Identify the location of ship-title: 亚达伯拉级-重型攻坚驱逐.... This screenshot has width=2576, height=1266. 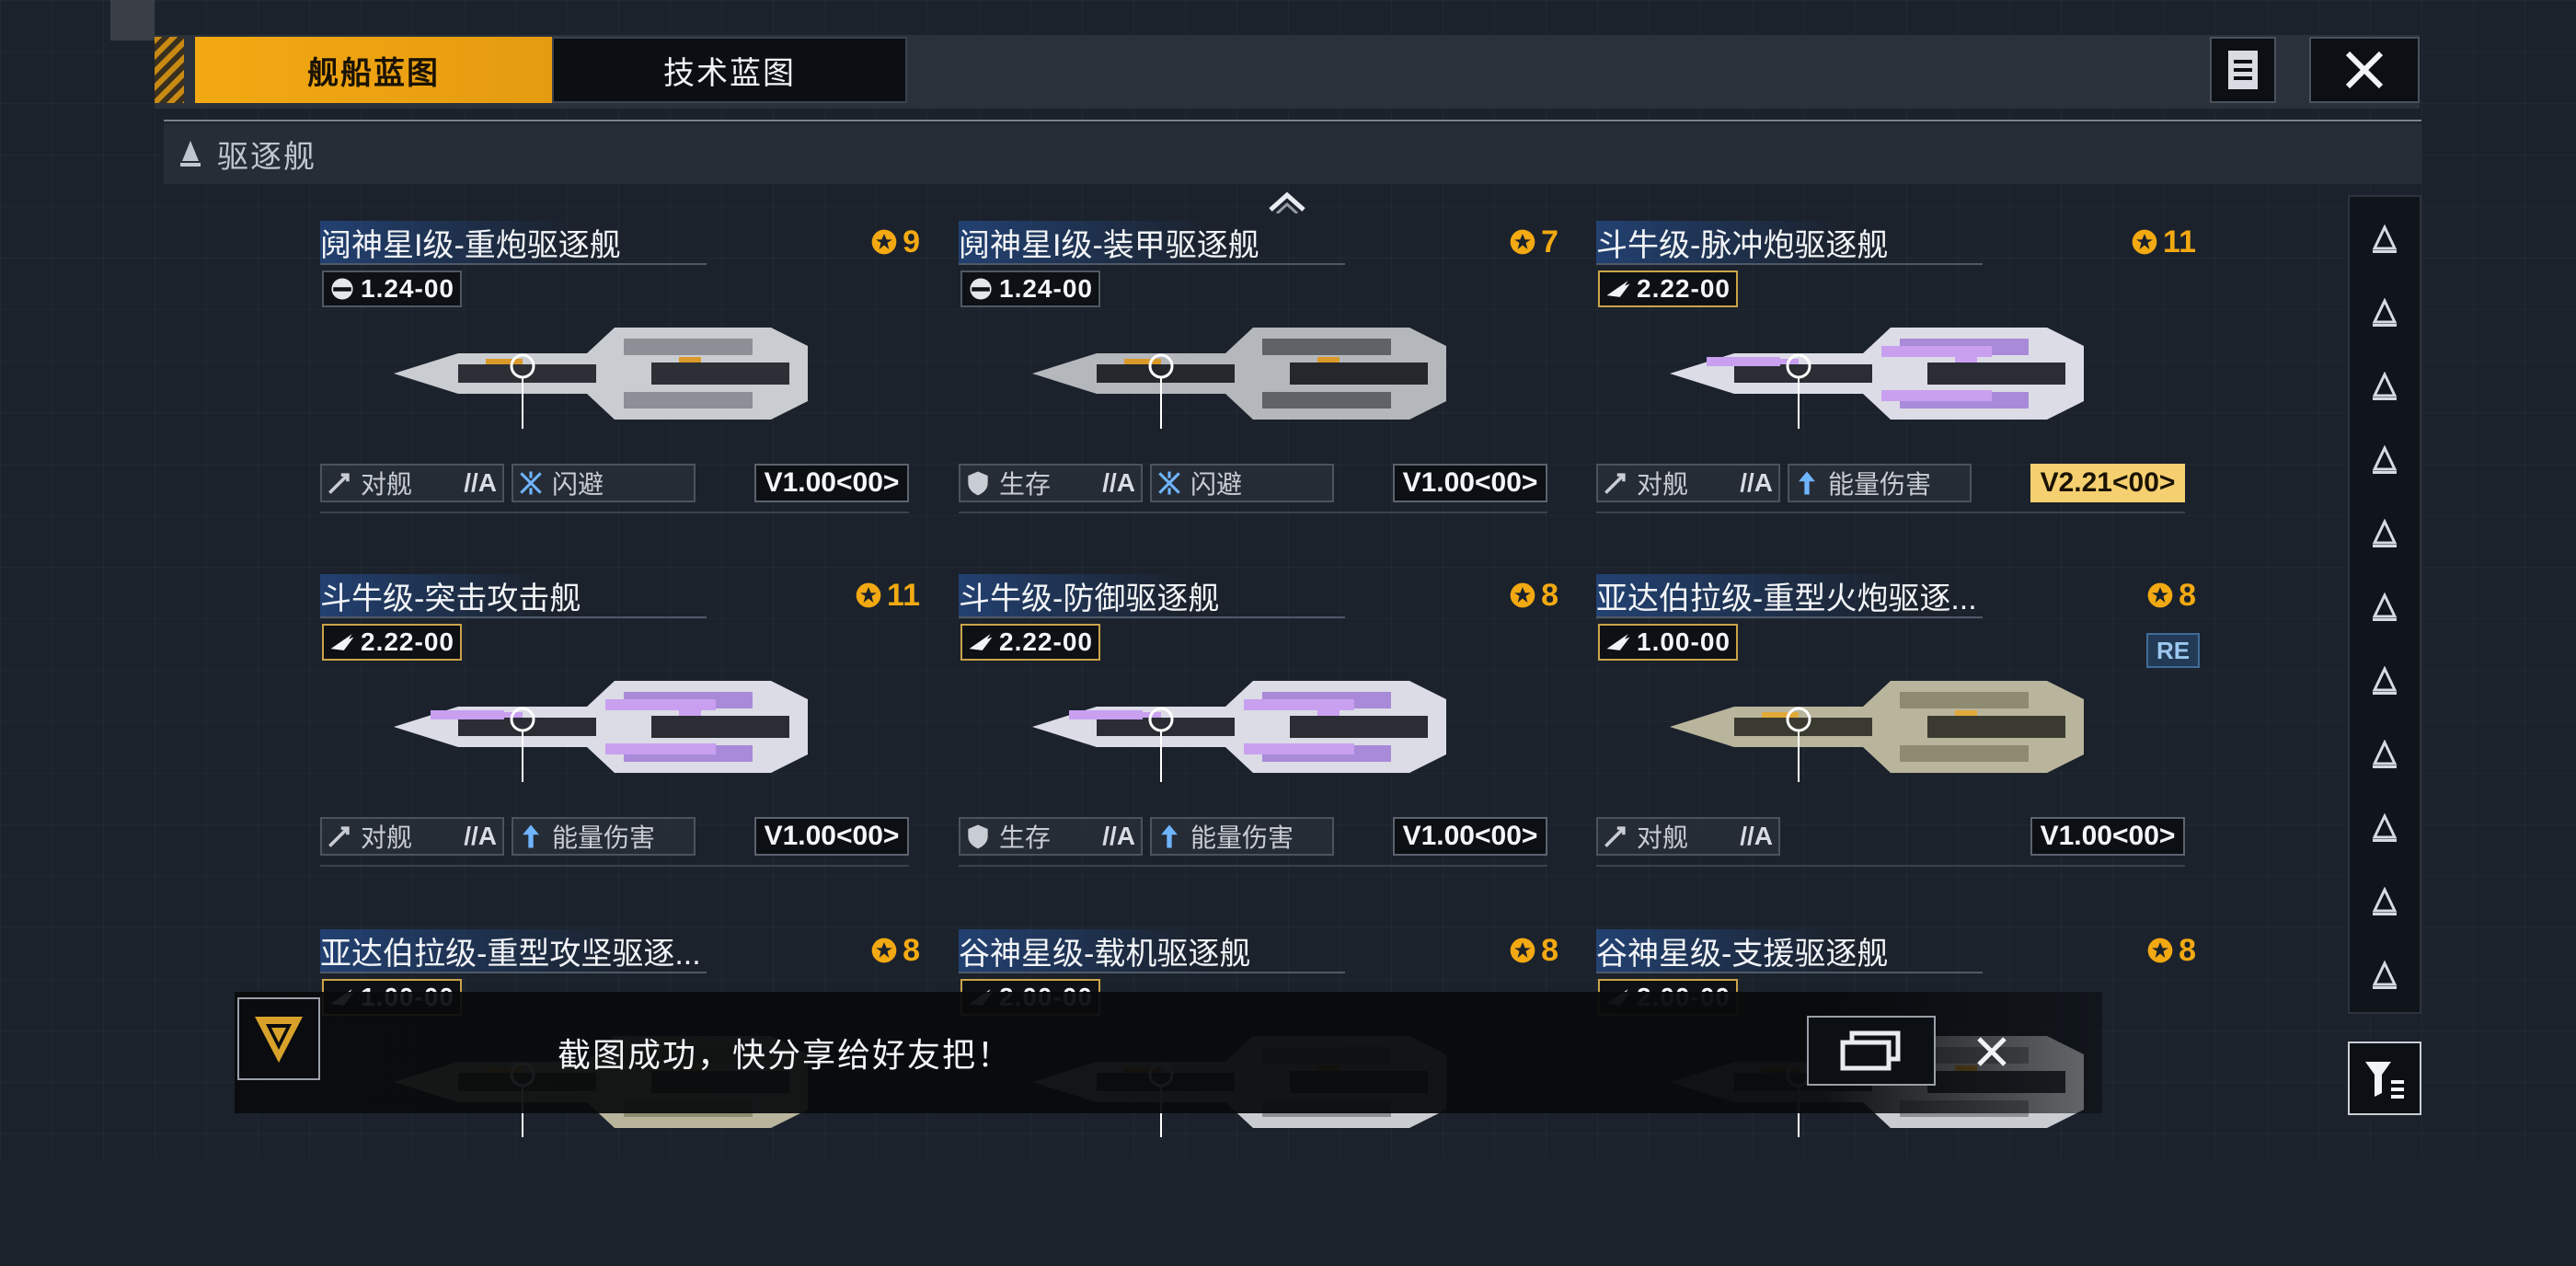
(529, 950).